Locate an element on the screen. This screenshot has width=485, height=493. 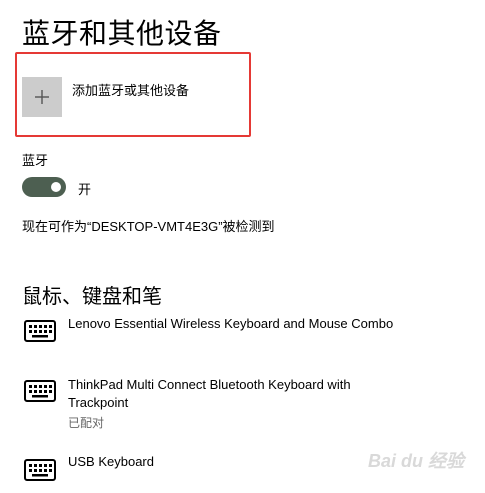
toggle-state-label: 开 is located at coordinates (85, 189).